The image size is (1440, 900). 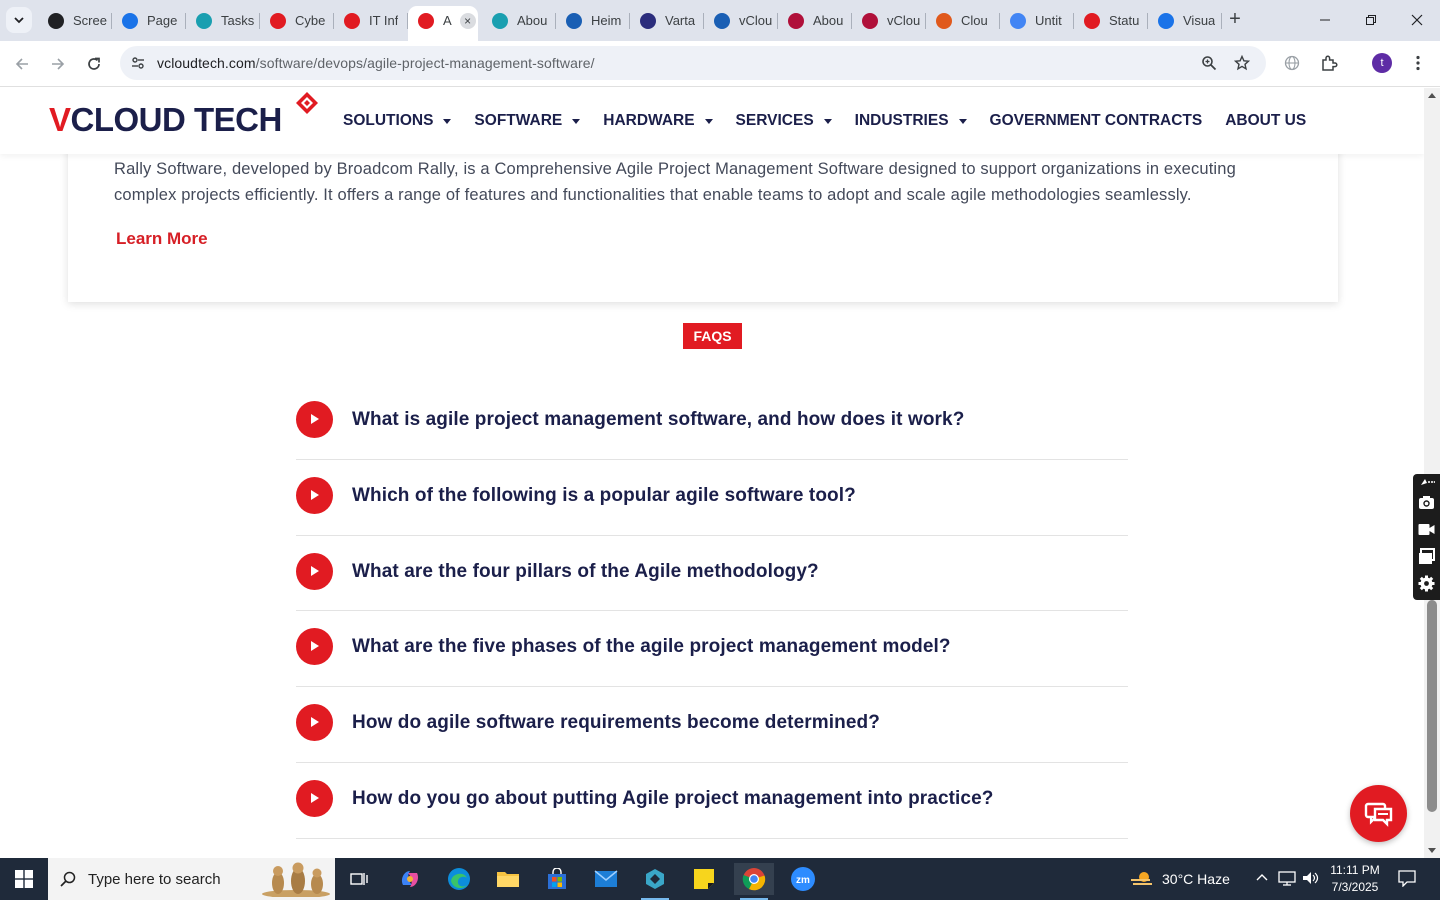 What do you see at coordinates (527, 121) in the screenshot?
I see `nav-item-software: SOFTWARE` at bounding box center [527, 121].